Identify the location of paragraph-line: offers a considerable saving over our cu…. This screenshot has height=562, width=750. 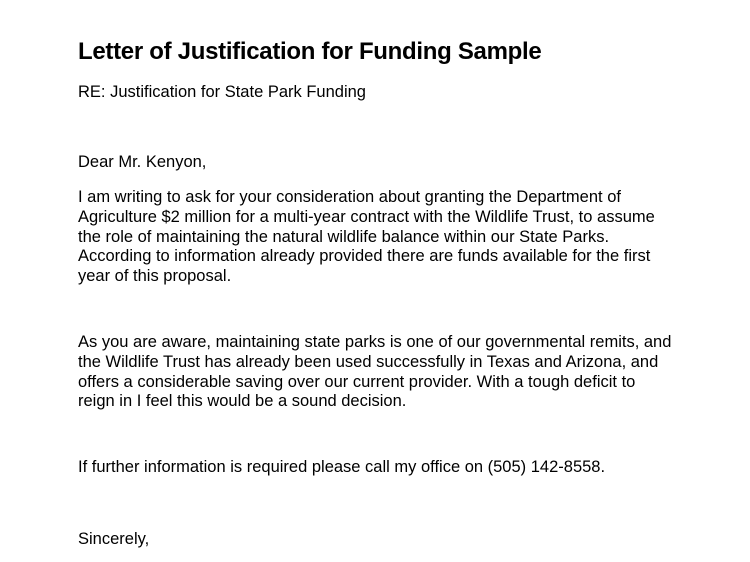
(357, 381).